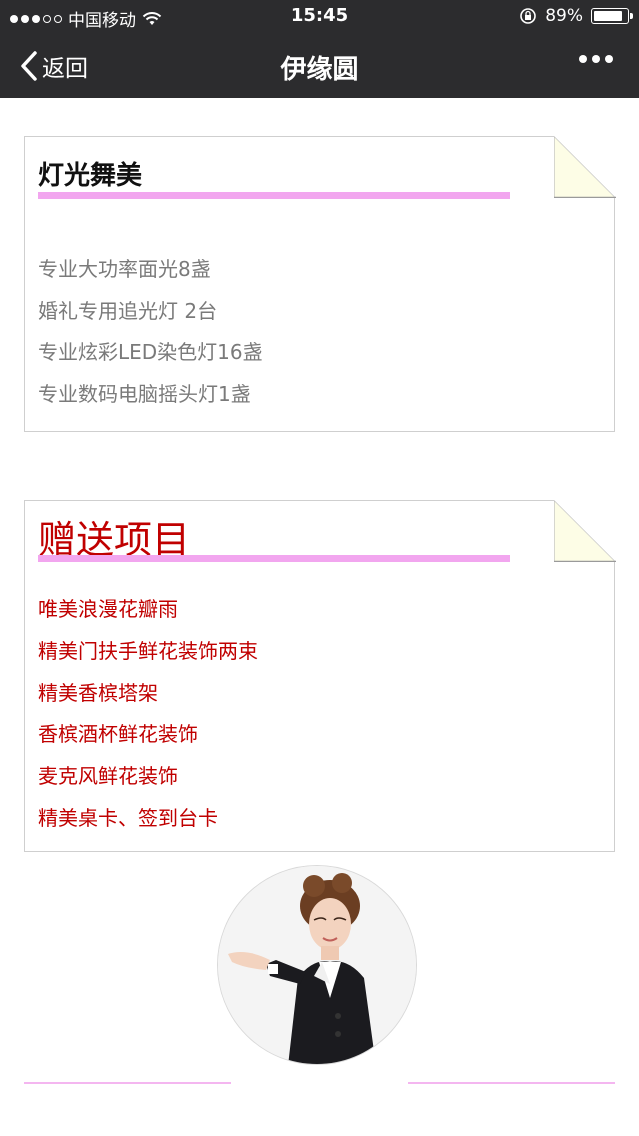 This screenshot has width=639, height=1136. What do you see at coordinates (128, 310) in the screenshot?
I see `list-item: 婚礼专用追光灯 2台` at bounding box center [128, 310].